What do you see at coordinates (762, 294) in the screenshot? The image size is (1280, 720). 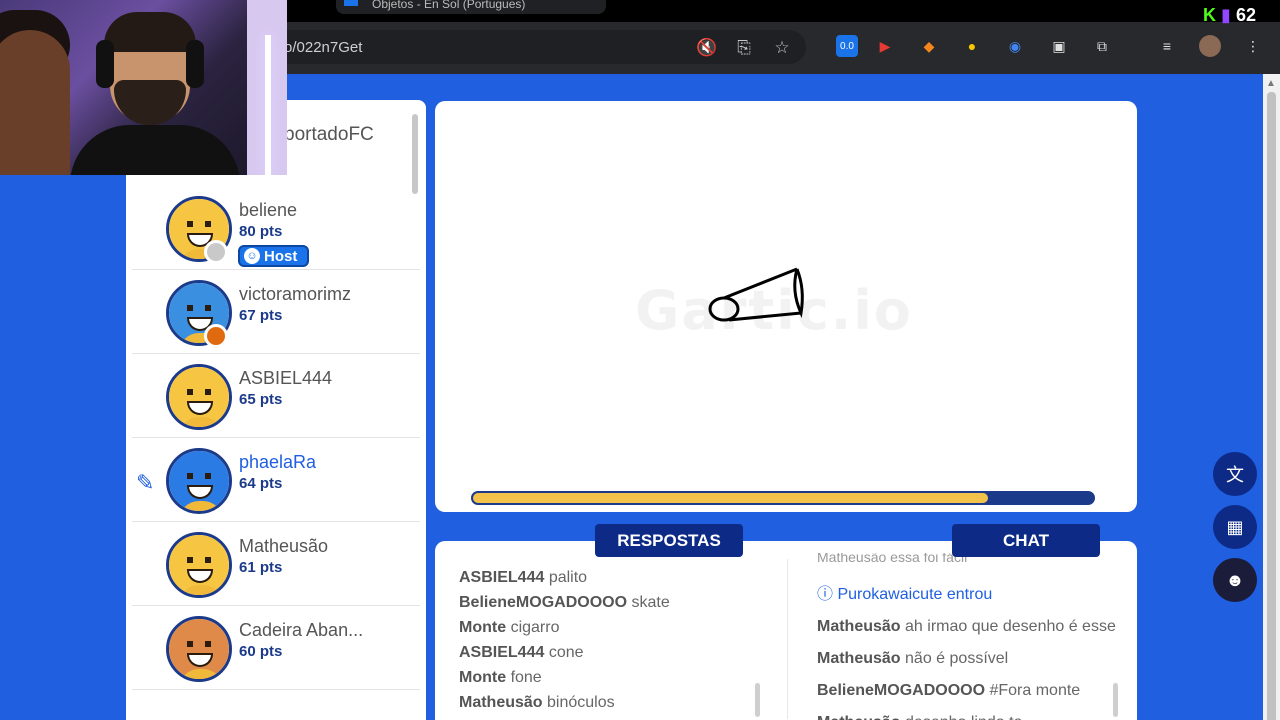 I see `drawing-stroke-sides` at bounding box center [762, 294].